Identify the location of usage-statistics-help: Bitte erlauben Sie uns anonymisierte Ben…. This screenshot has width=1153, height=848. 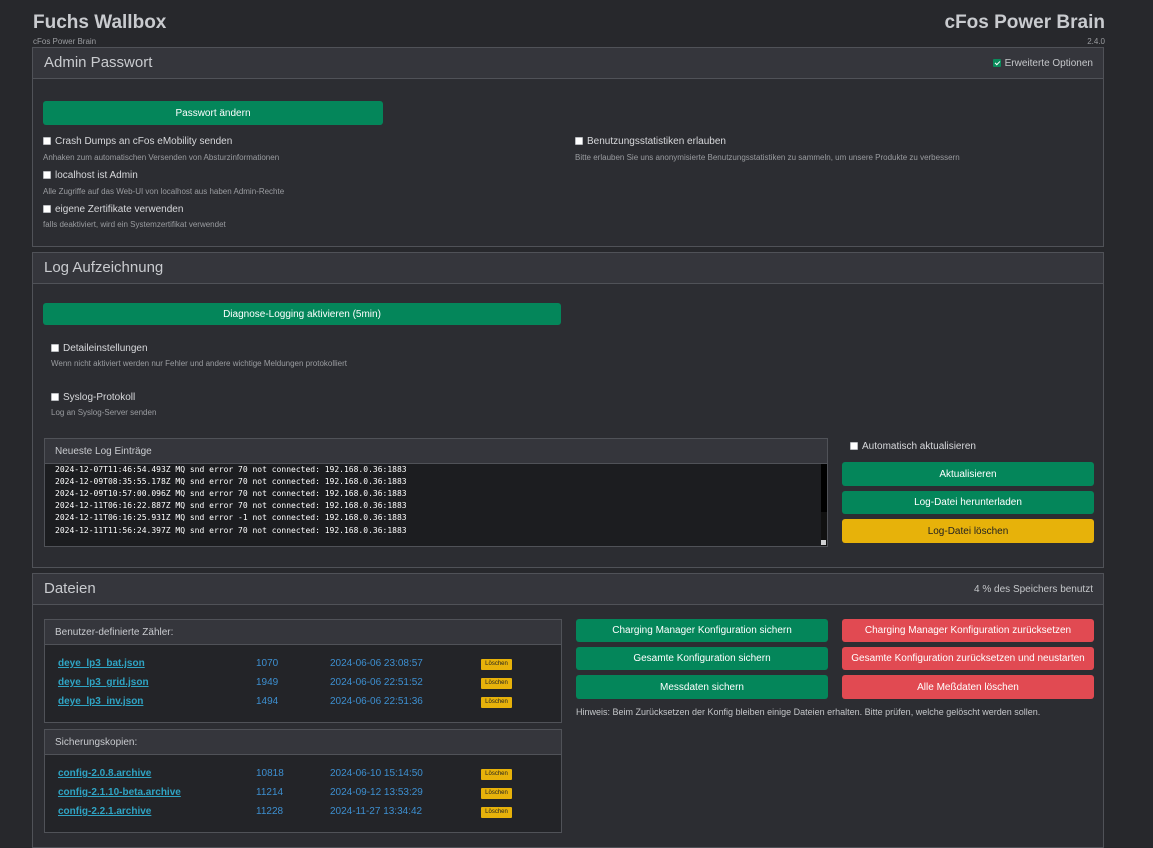
(767, 157).